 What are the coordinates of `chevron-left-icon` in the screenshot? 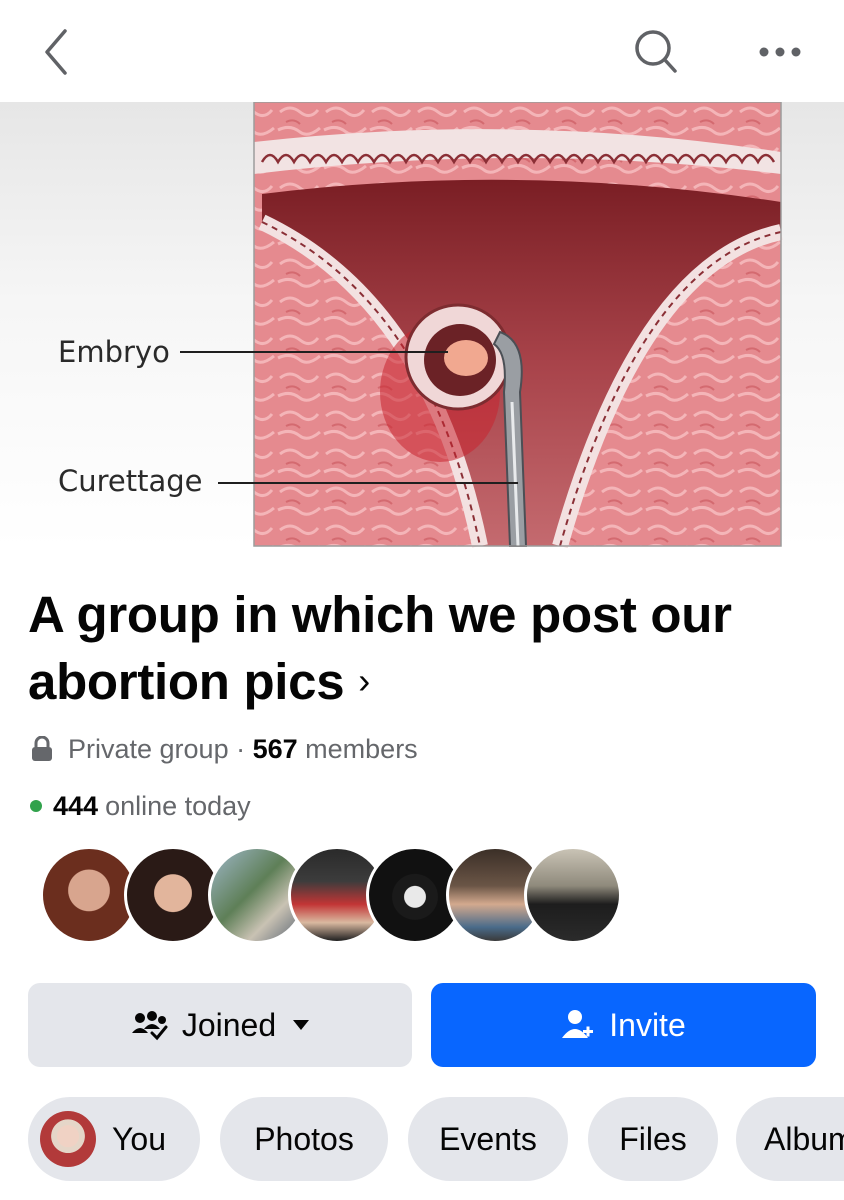 It's located at (56, 52).